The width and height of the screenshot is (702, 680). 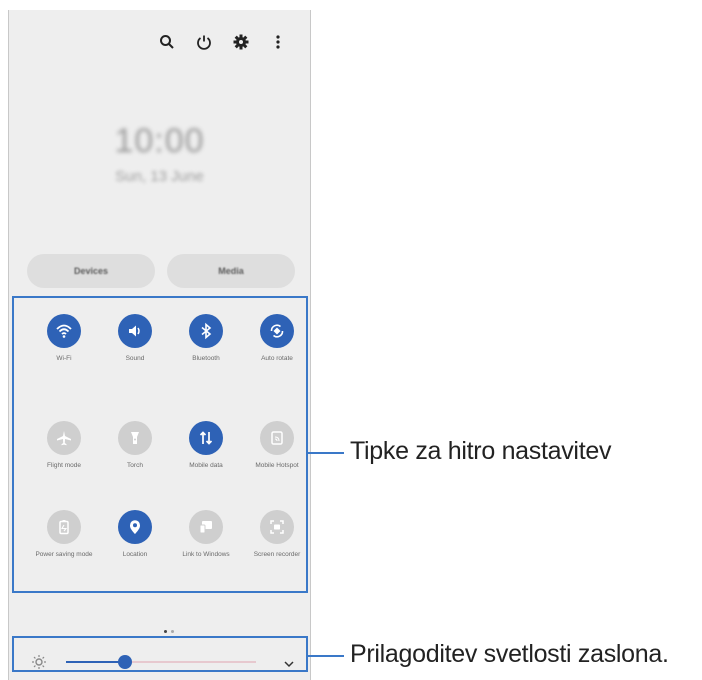 I want to click on page-indicator, so click(x=169, y=631).